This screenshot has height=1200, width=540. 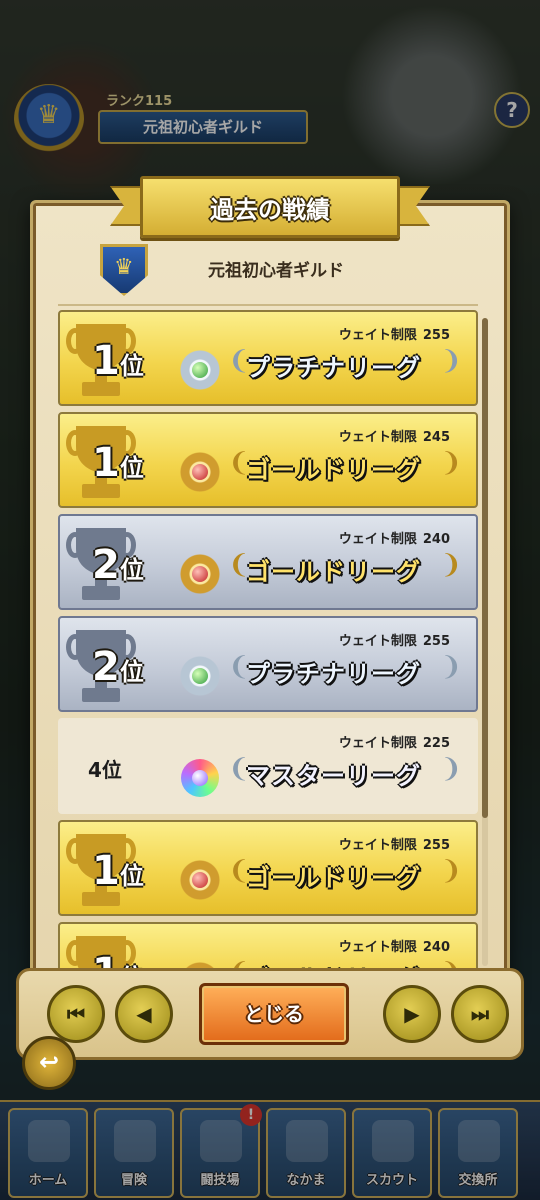 I want to click on modal-title: 過去の戦績, so click(x=270, y=210).